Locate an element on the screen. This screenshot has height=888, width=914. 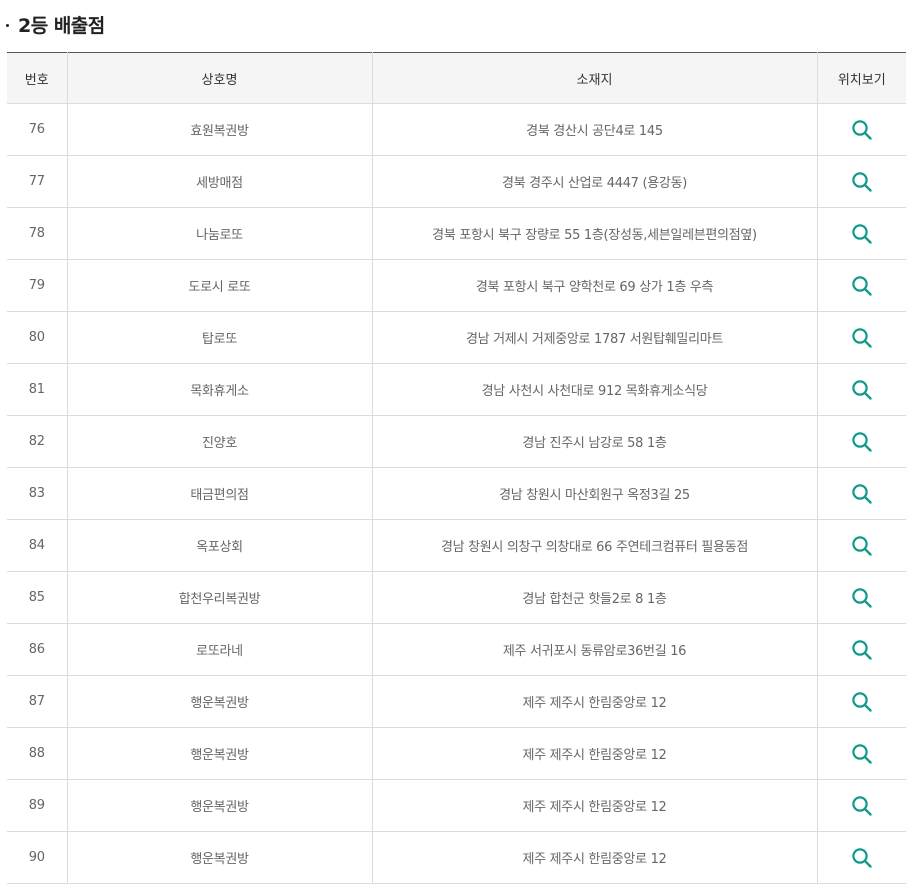
store-name: 태금편의점 is located at coordinates (219, 493).